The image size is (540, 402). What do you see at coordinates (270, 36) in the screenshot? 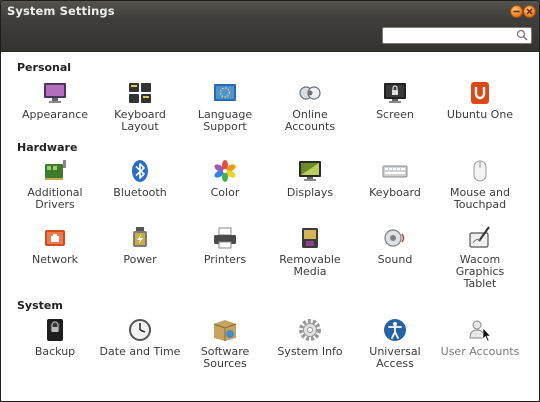
I see `toolbar` at bounding box center [270, 36].